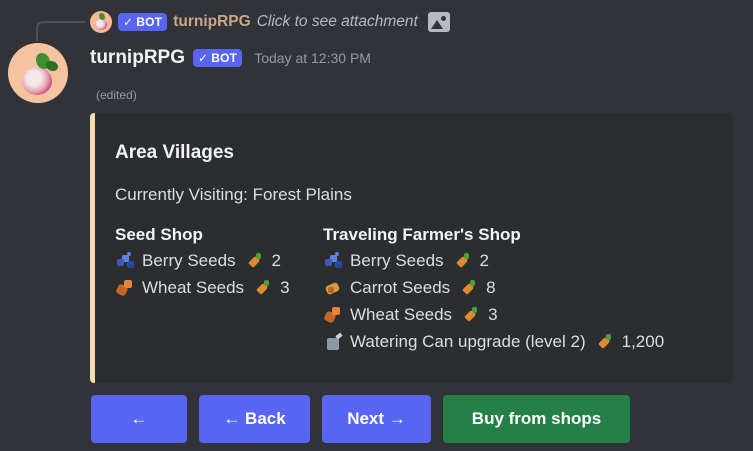 This screenshot has width=753, height=451. Describe the element at coordinates (139, 419) in the screenshot. I see `first-page-button: ←` at that location.